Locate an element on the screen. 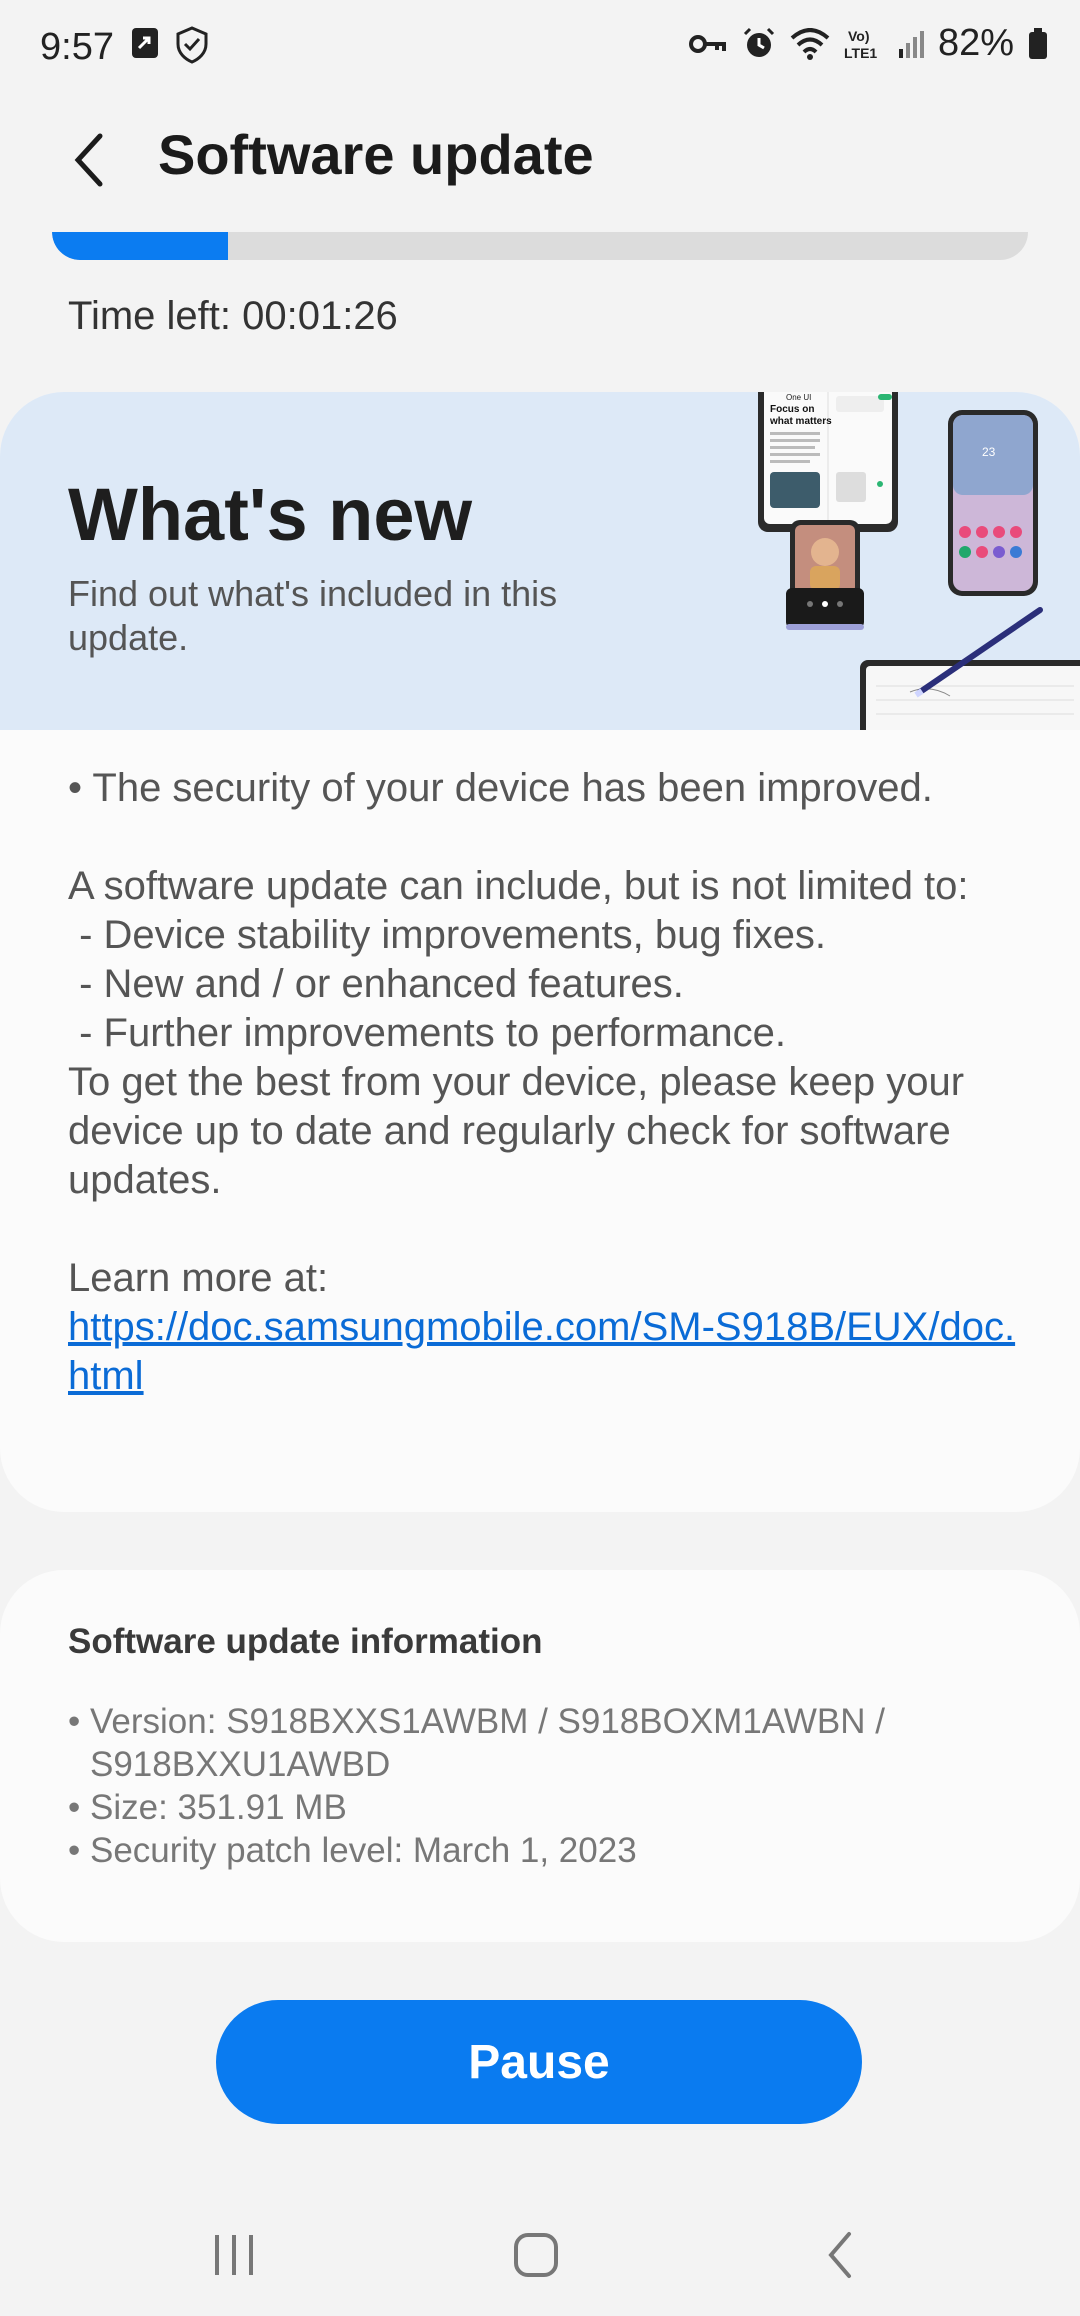  phone-illustration: 23 is located at coordinates (993, 503).